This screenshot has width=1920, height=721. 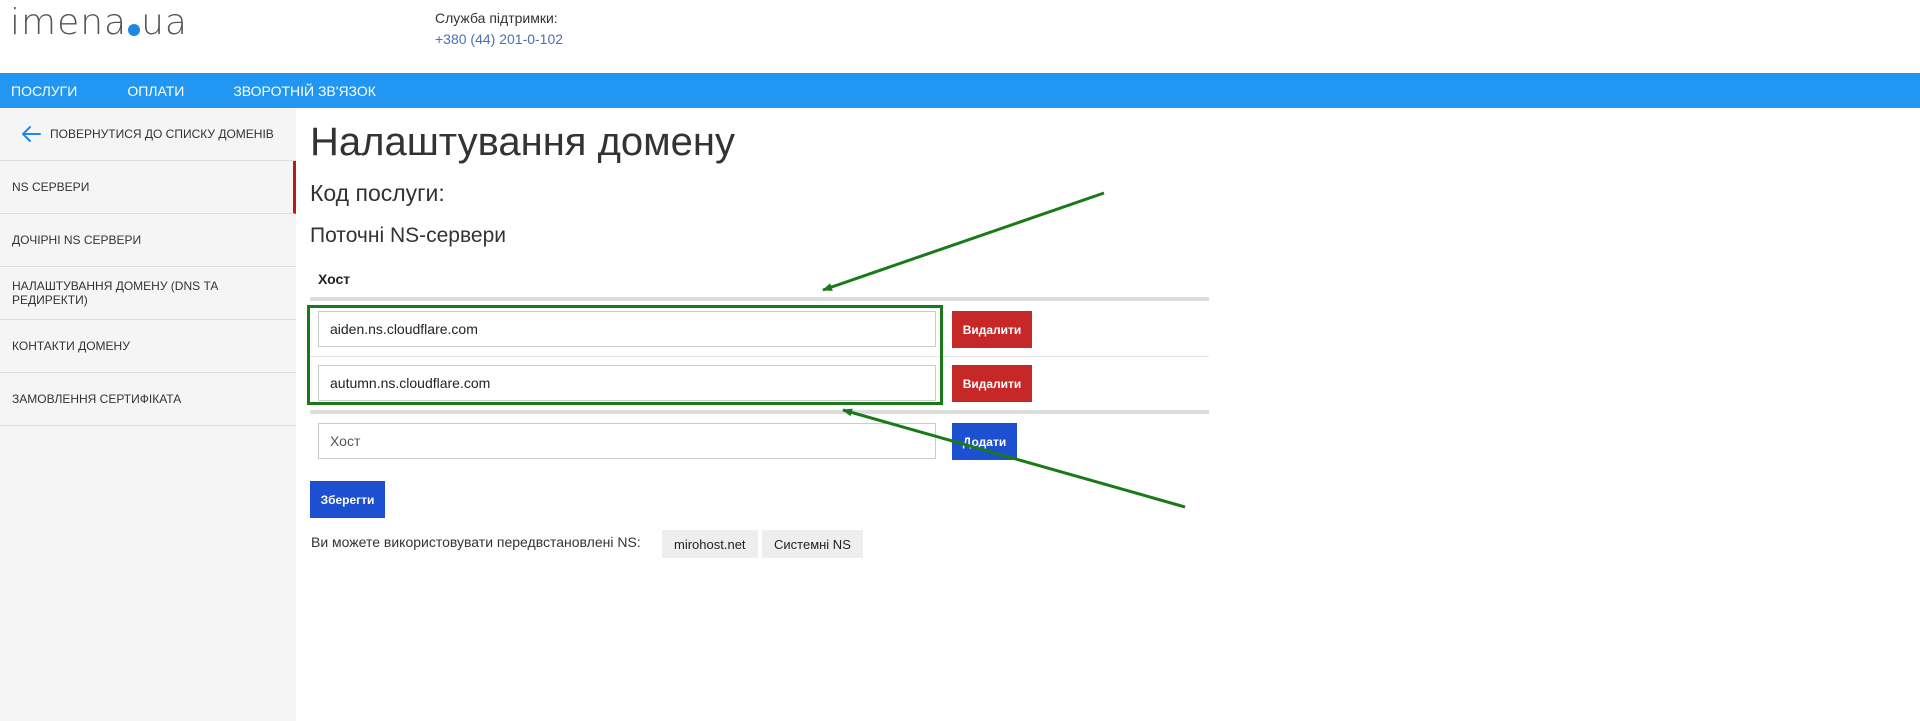 I want to click on sidebar-item-domain-contacts: КОНТАКТИ ДОМЕНУ, so click(x=148, y=346).